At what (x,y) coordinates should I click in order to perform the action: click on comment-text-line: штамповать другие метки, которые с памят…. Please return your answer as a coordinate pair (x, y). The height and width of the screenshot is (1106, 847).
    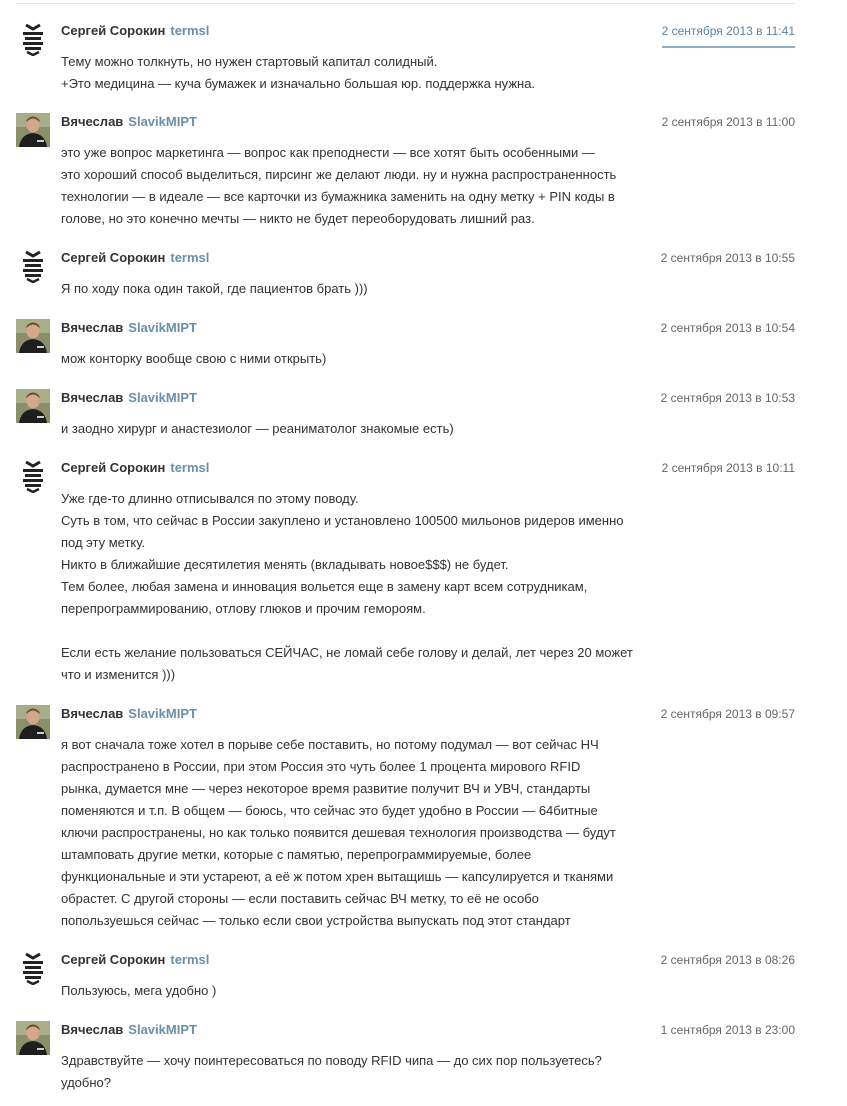
    Looking at the image, I should click on (296, 854).